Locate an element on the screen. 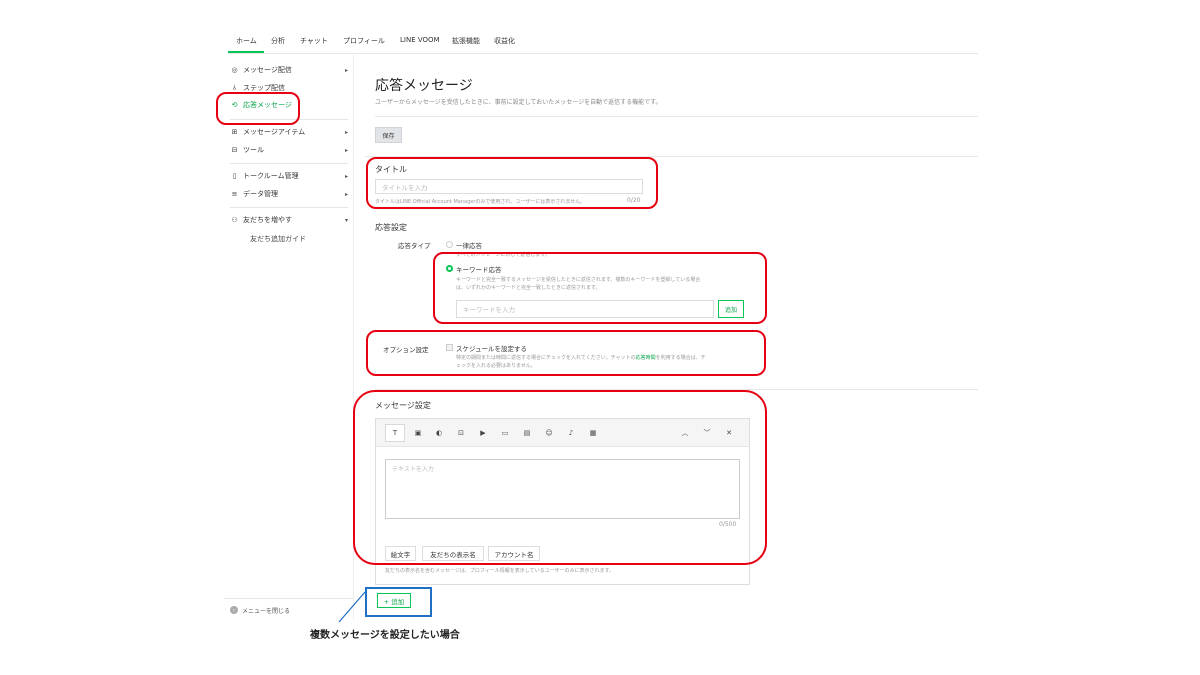 The width and height of the screenshot is (1200, 675). sidebar-item-label: メッセージアイテム is located at coordinates (274, 132).